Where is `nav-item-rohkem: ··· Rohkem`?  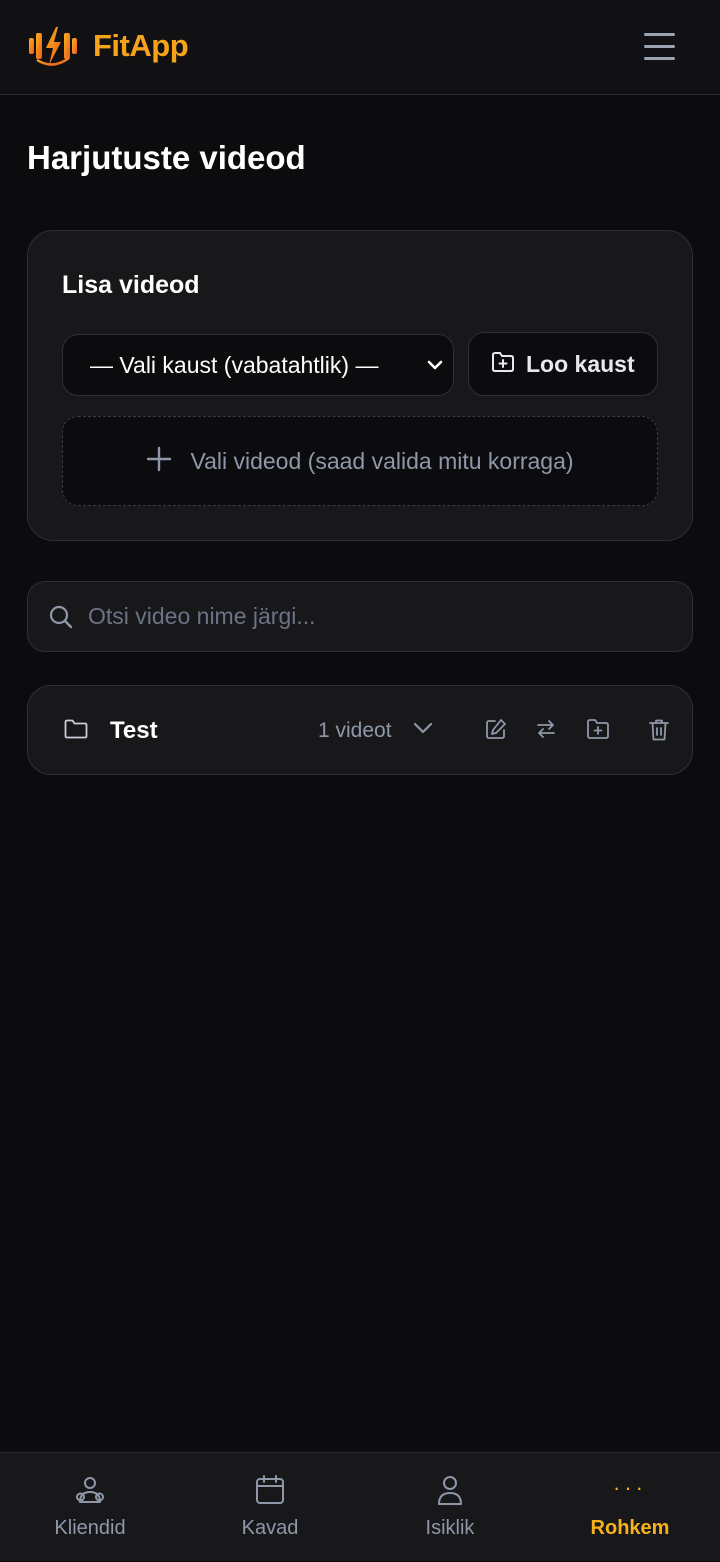
nav-item-rohkem: ··· Rohkem is located at coordinates (630, 1507).